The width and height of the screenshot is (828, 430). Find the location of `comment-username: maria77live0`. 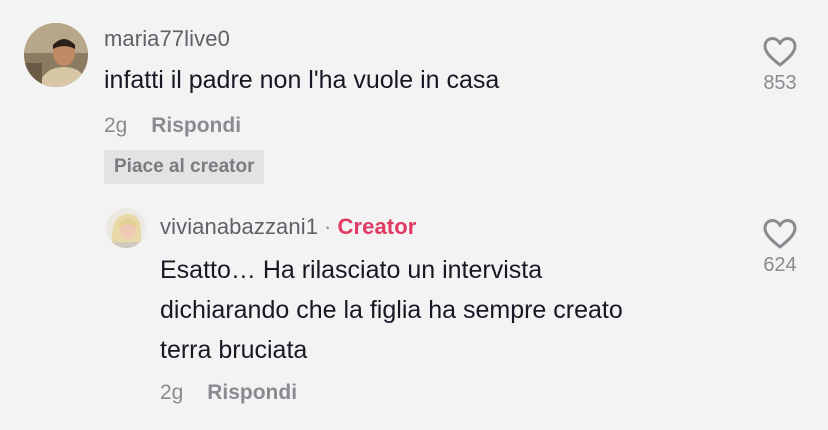

comment-username: maria77live0 is located at coordinates (167, 39).